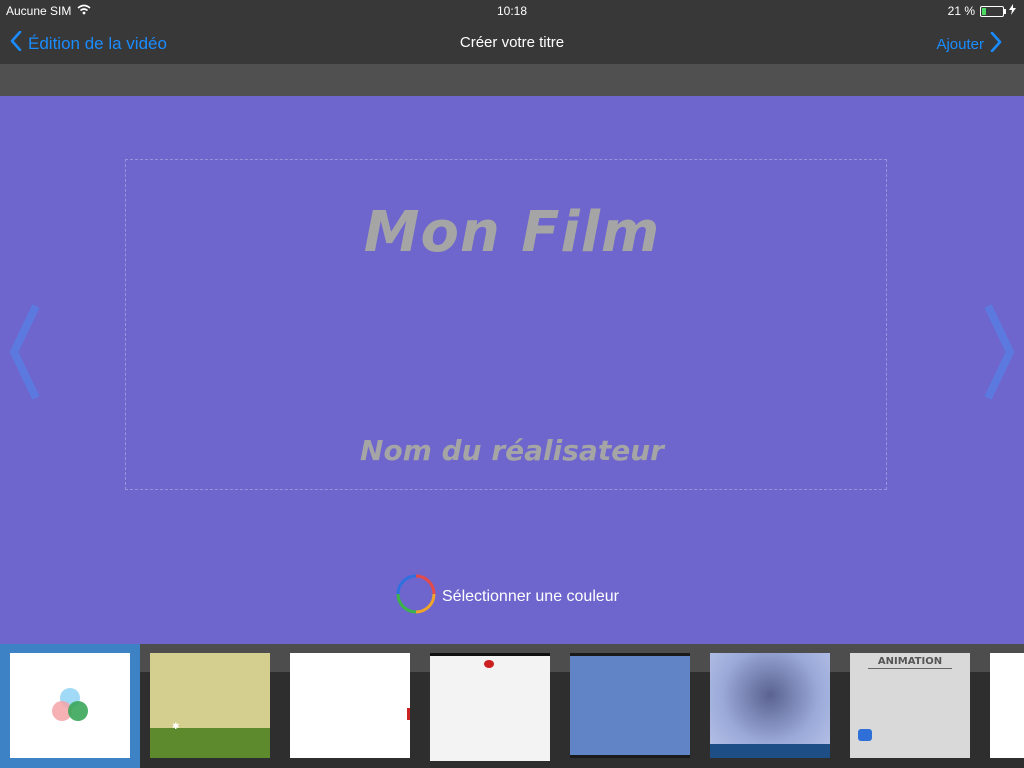  Describe the element at coordinates (910, 661) in the screenshot. I see `animation-label: ANIMATION` at that location.